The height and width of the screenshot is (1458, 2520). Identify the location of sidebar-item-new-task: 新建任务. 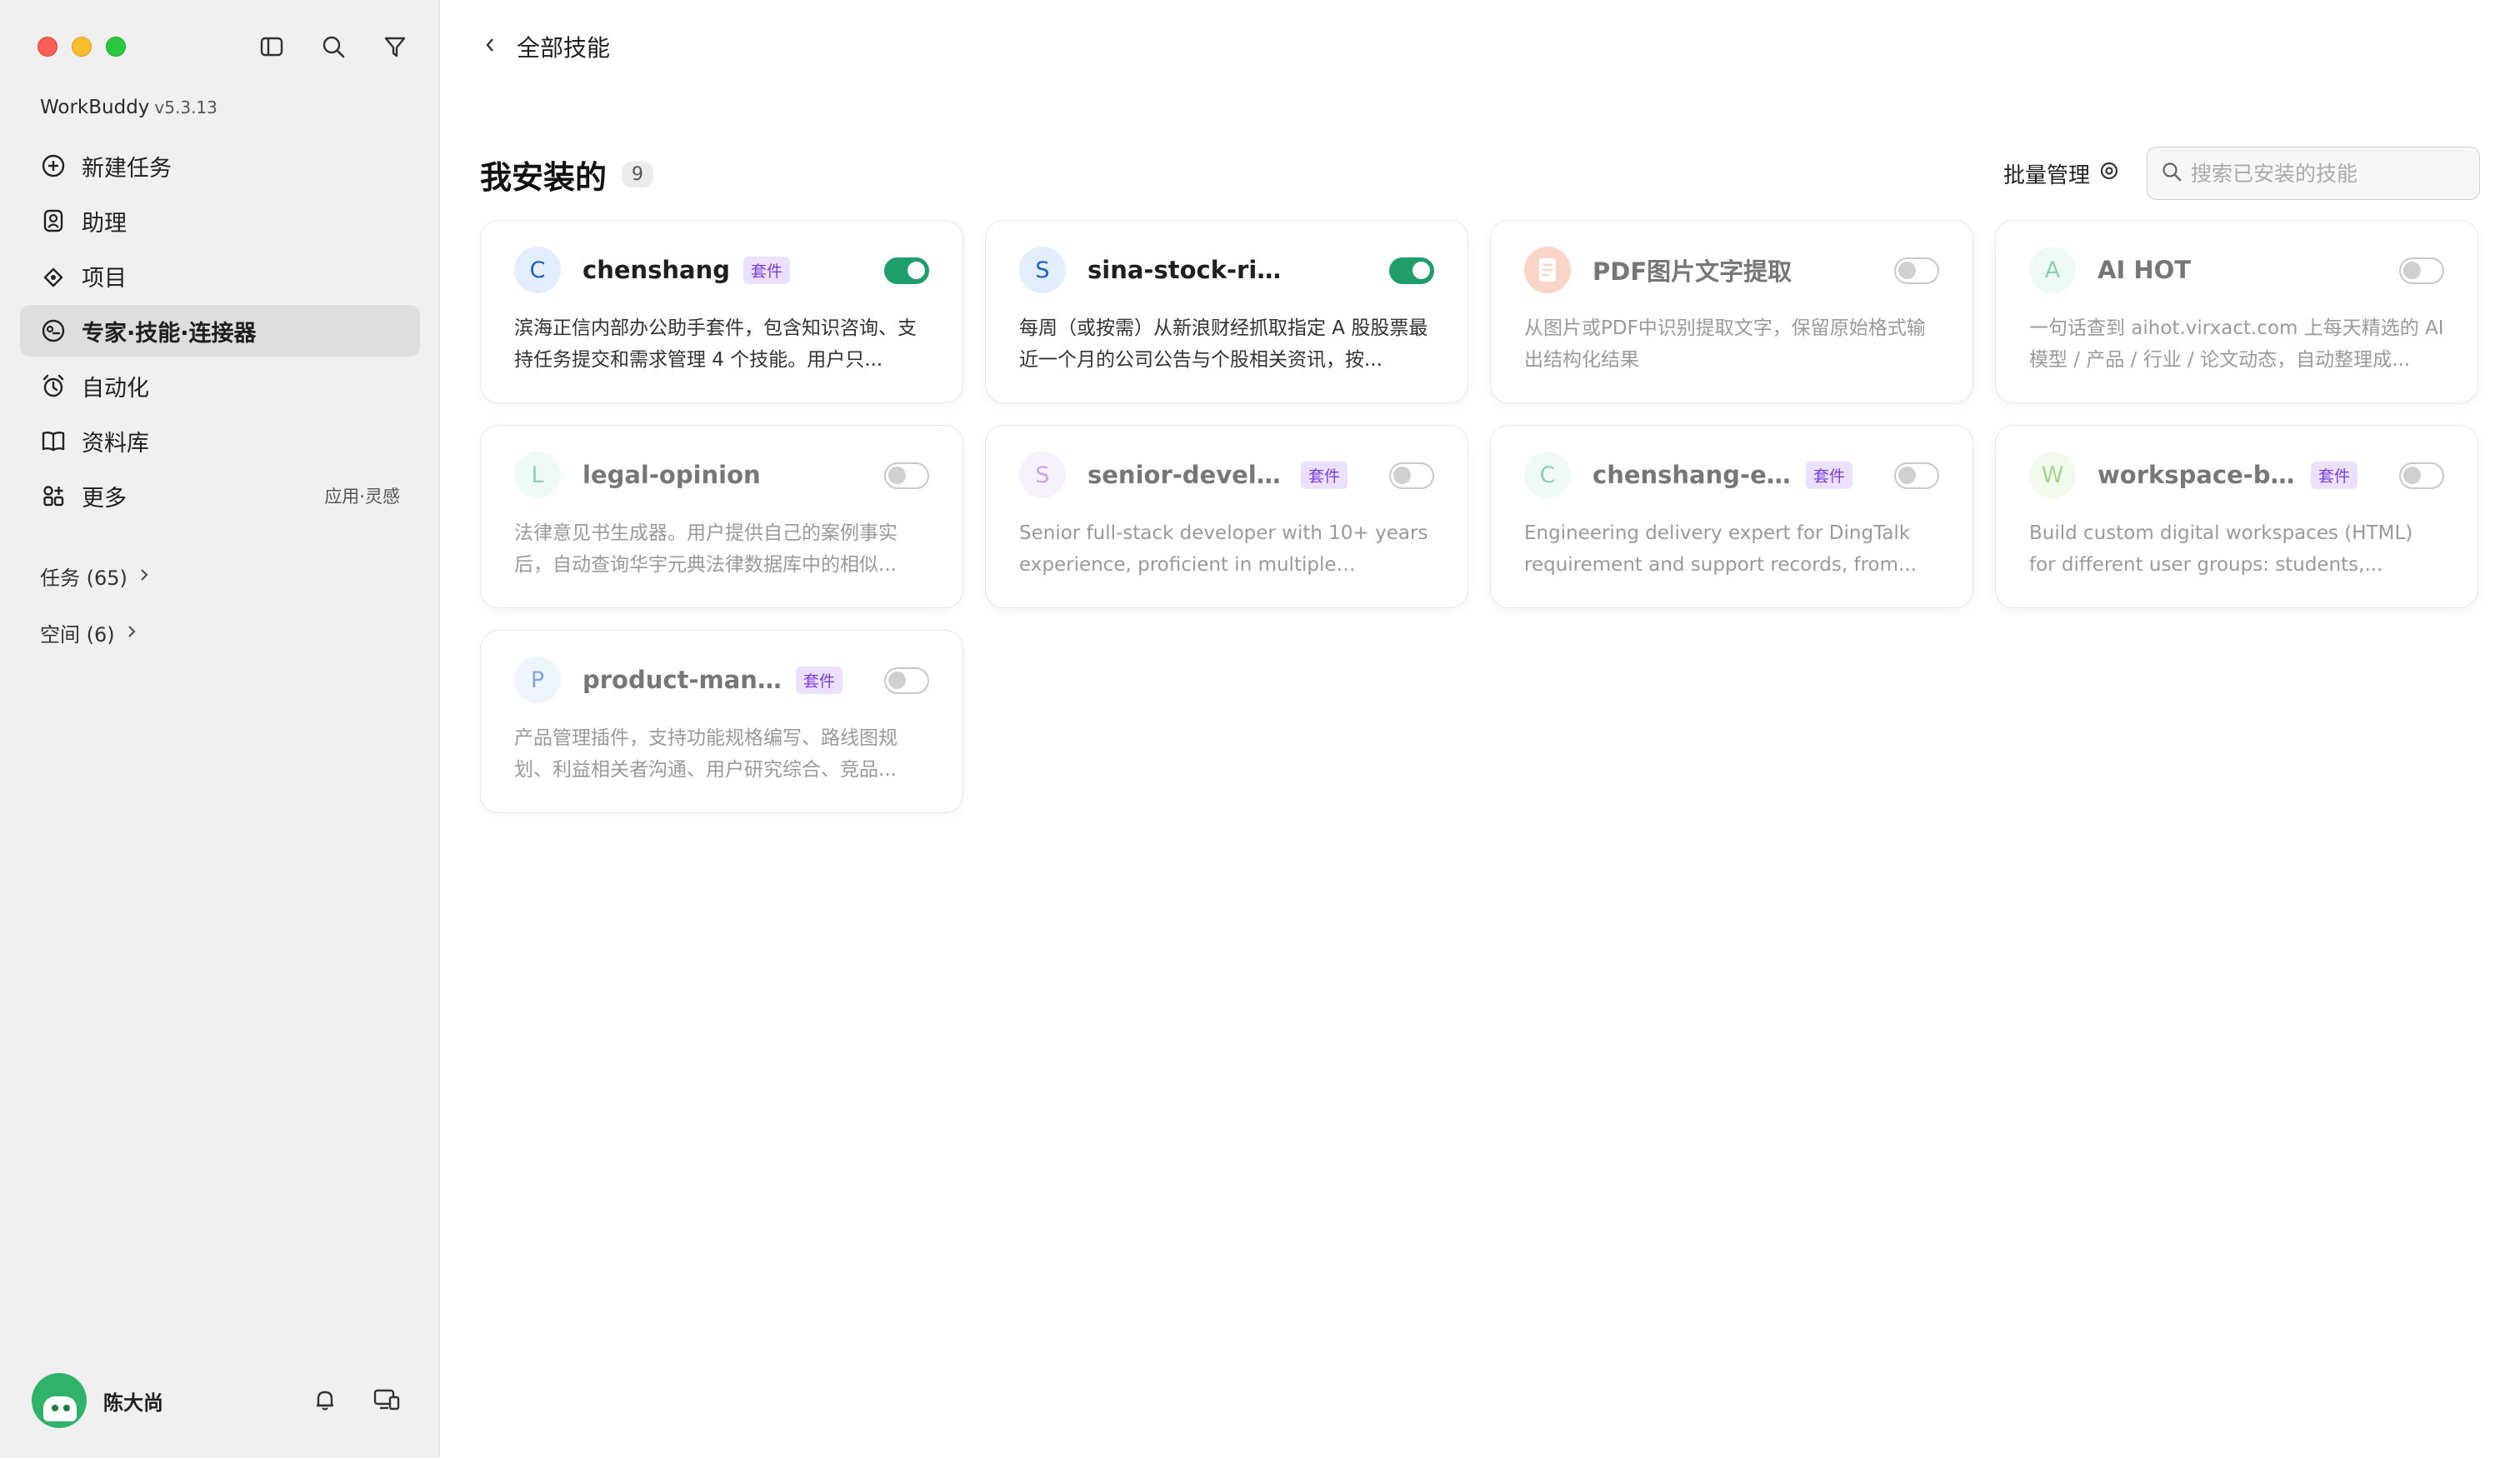
(220, 166).